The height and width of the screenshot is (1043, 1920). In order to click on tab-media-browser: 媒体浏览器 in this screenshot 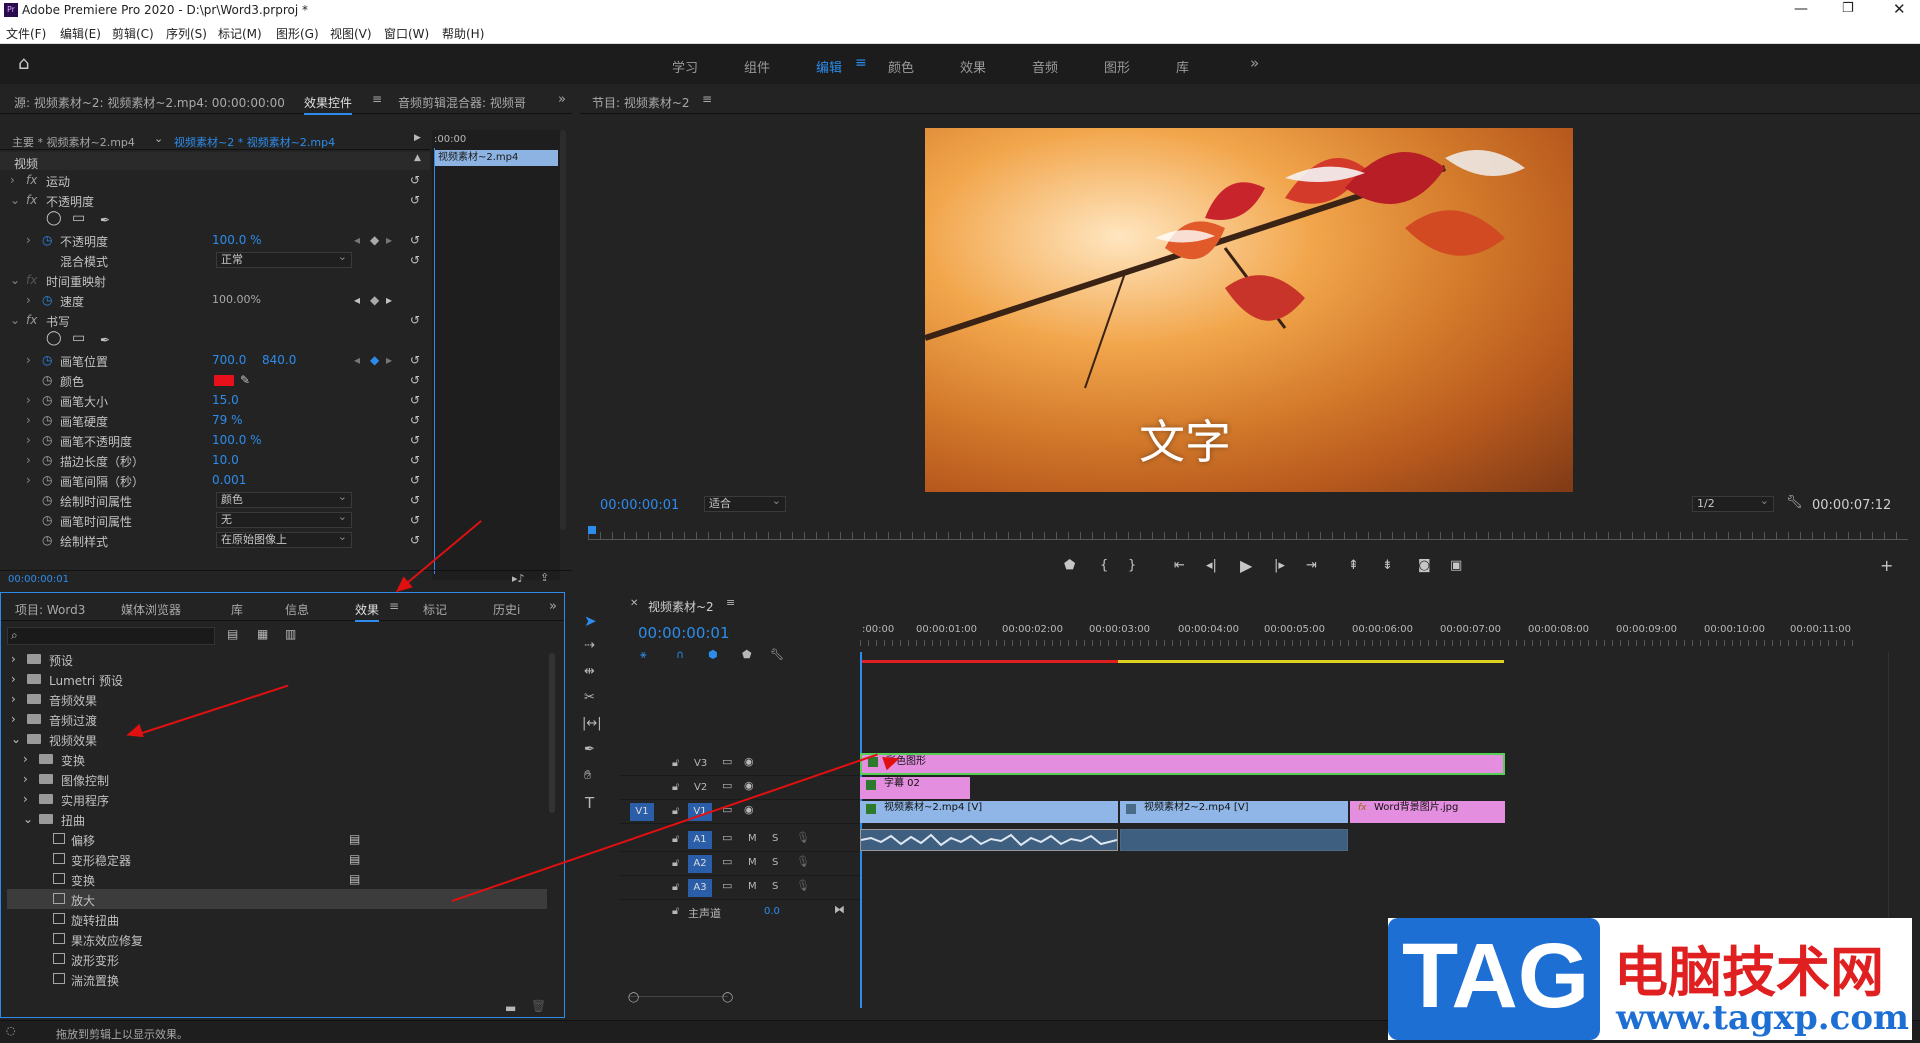, I will do `click(151, 609)`.